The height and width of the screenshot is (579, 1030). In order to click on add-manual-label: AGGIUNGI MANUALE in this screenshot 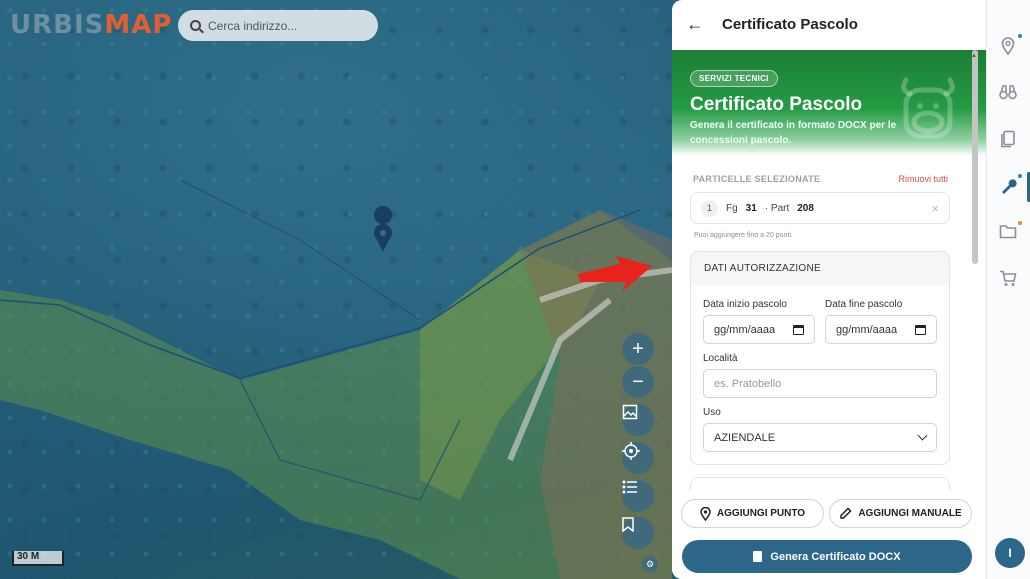, I will do `click(910, 513)`.